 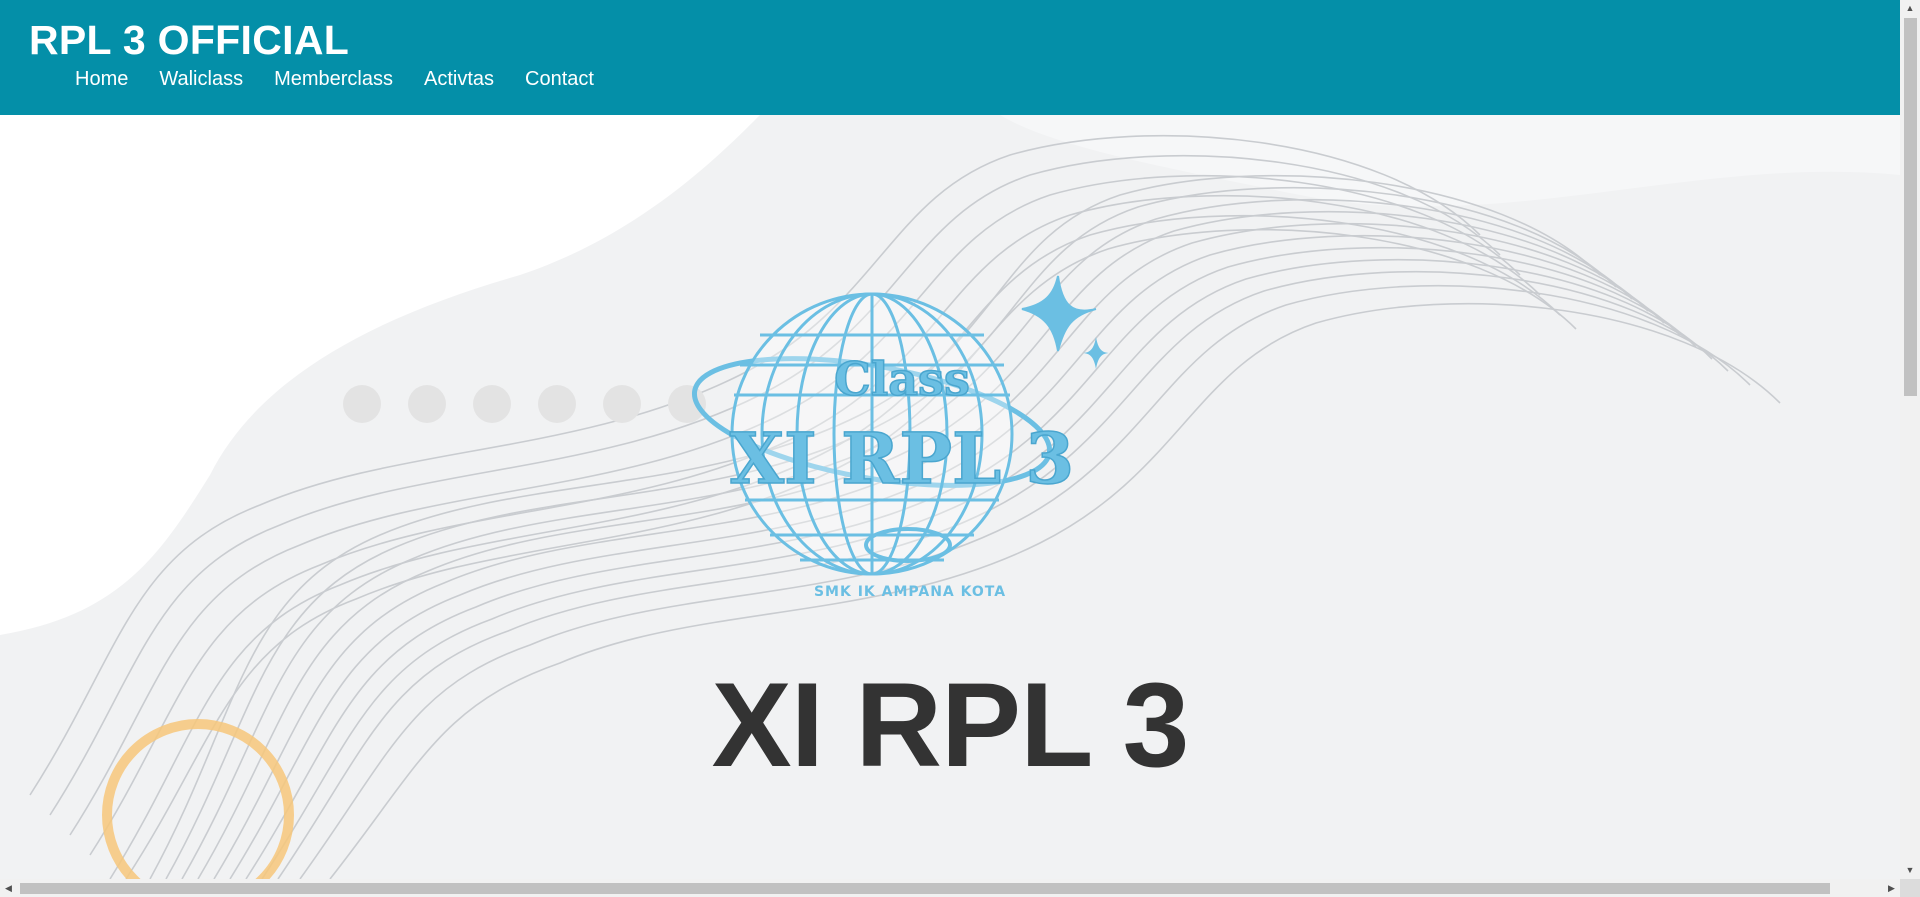 What do you see at coordinates (201, 79) in the screenshot?
I see `nav-waliclass-link: Waliclass` at bounding box center [201, 79].